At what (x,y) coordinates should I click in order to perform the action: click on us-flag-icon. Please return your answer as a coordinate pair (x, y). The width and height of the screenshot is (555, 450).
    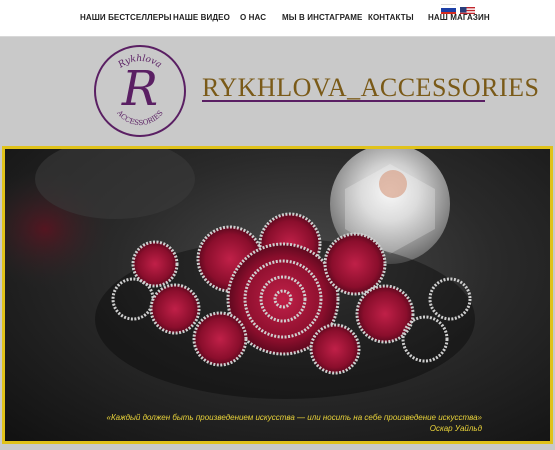
    Looking at the image, I should click on (467, 9).